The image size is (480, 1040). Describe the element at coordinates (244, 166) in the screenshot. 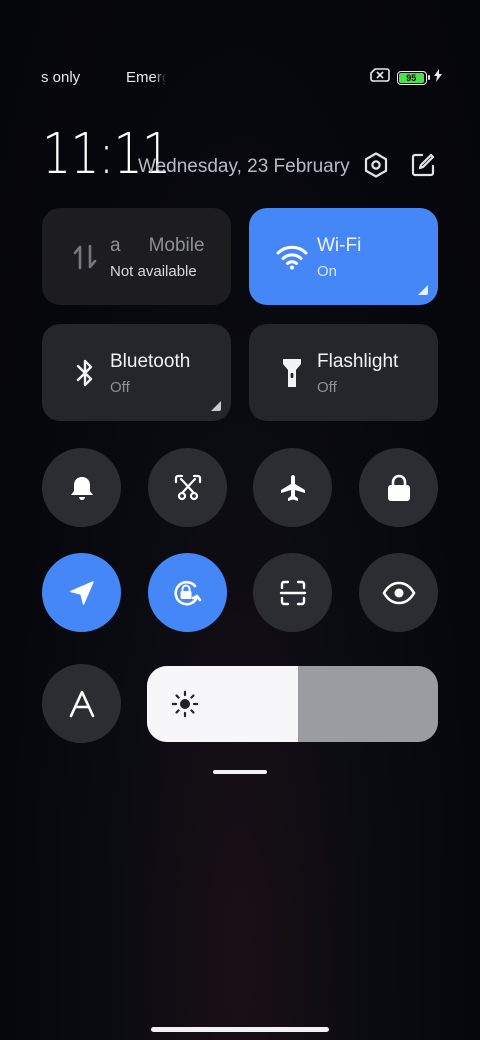

I see `date-label: Wednesday, 23 February` at that location.